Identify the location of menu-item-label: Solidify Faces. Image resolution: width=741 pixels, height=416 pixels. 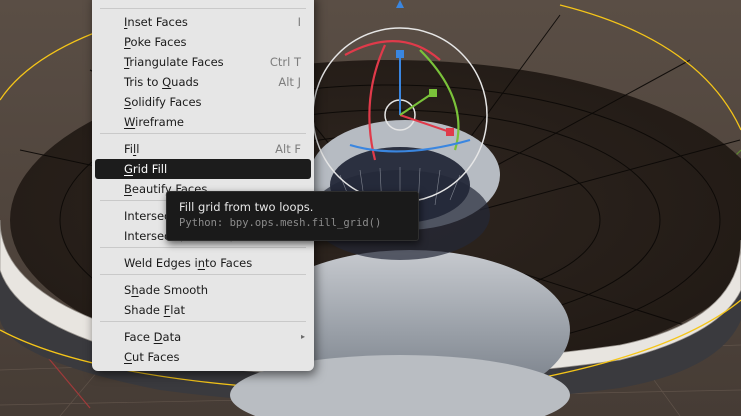
(163, 102).